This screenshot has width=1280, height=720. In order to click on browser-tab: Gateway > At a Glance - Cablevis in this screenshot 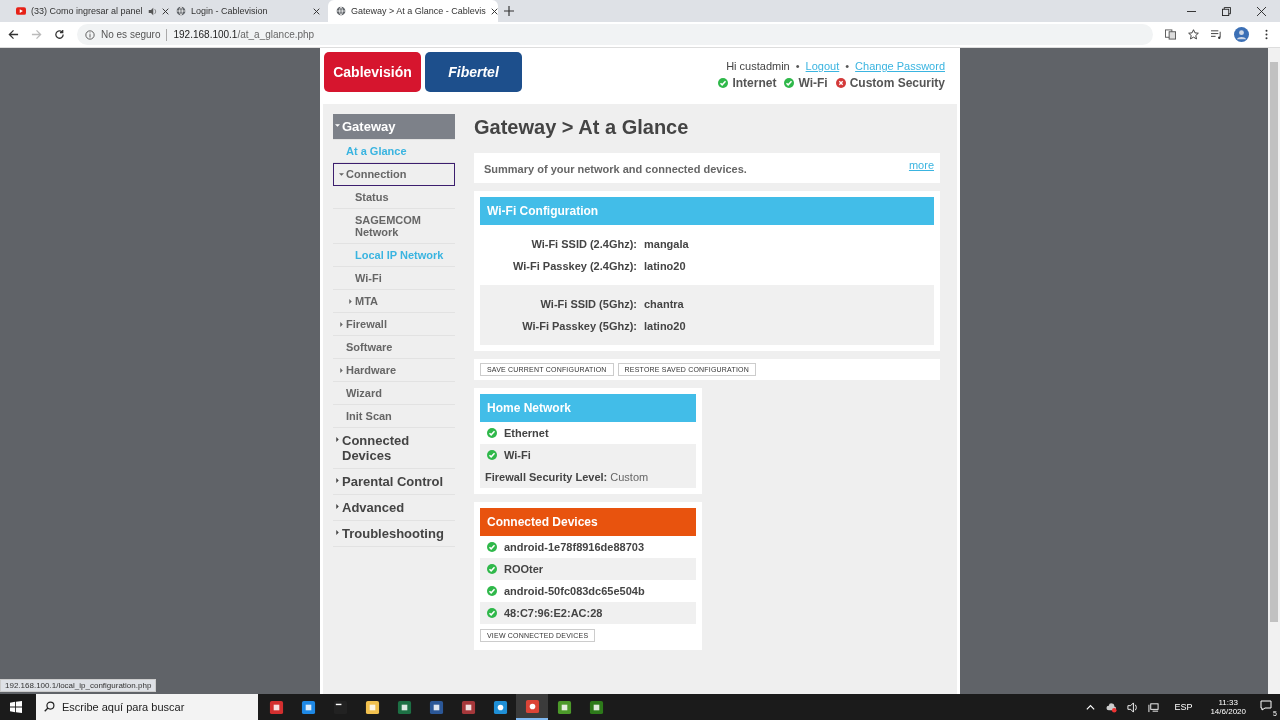, I will do `click(413, 11)`.